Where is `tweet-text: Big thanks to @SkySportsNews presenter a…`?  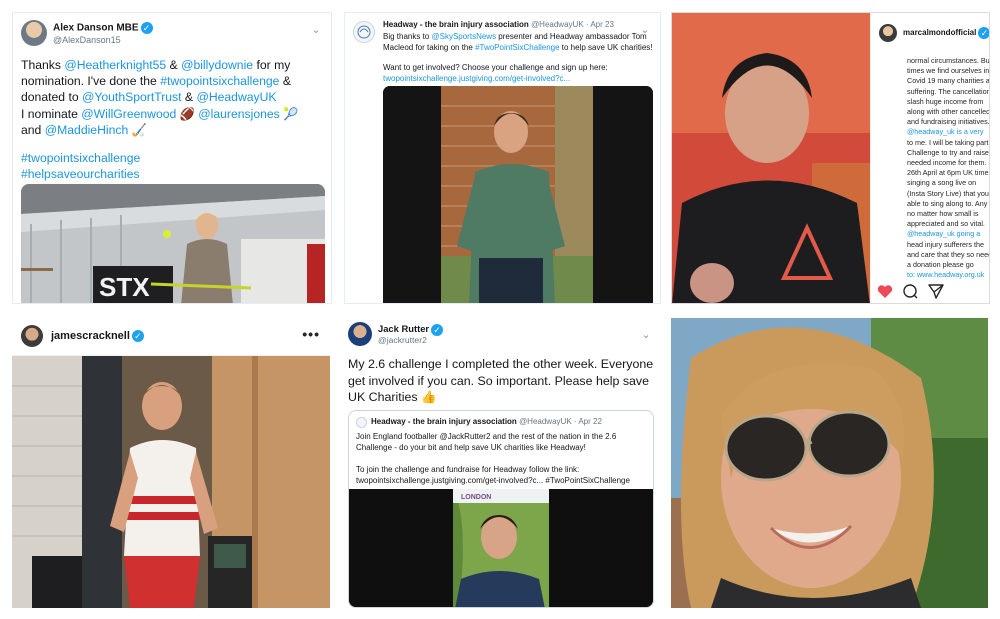
tweet-text: Big thanks to @SkySportsNews presenter a… is located at coordinates (518, 42).